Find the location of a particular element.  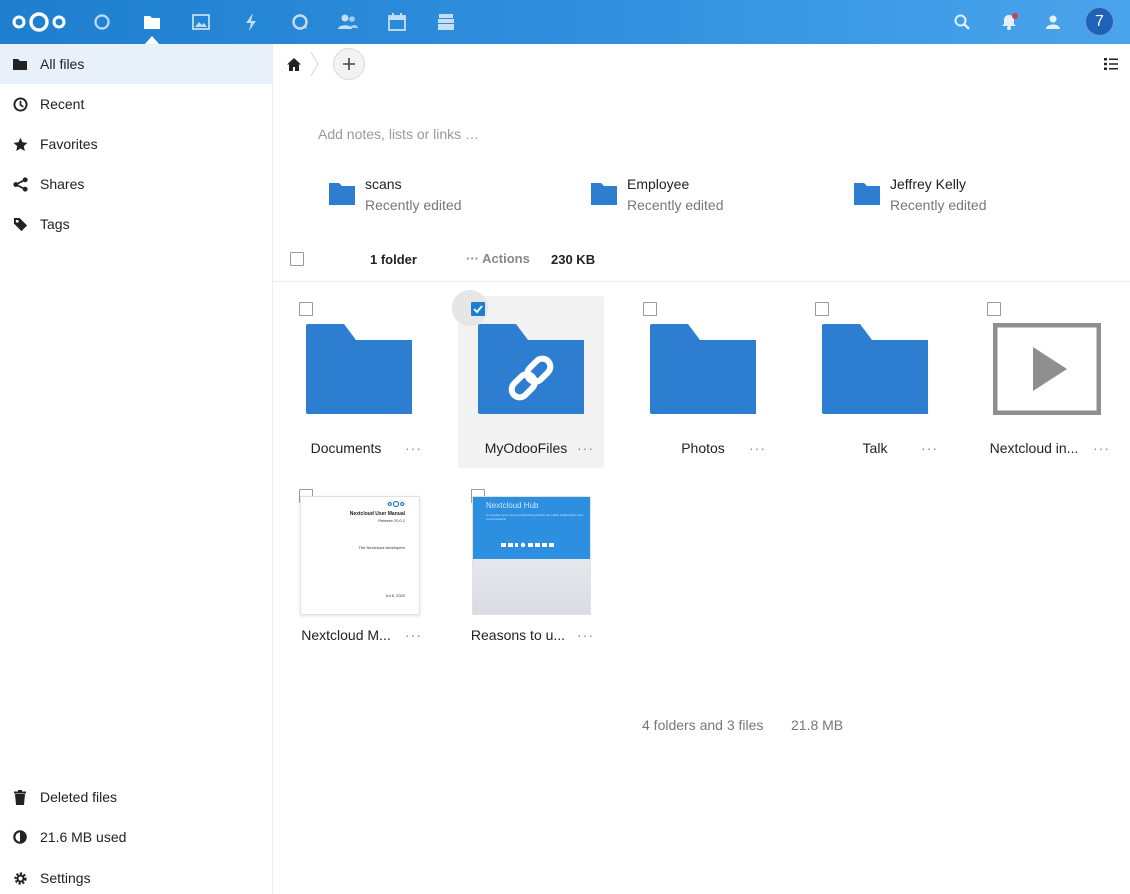

share-icon is located at coordinates (20, 184).